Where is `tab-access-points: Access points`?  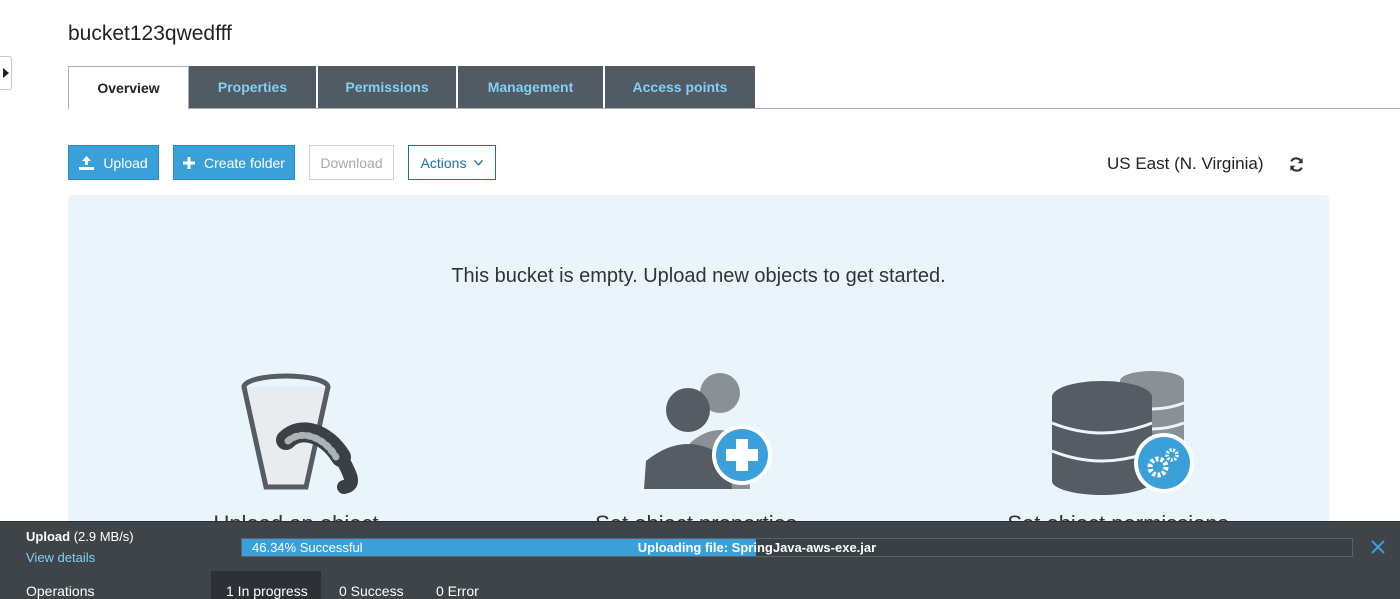 tab-access-points: Access points is located at coordinates (680, 87).